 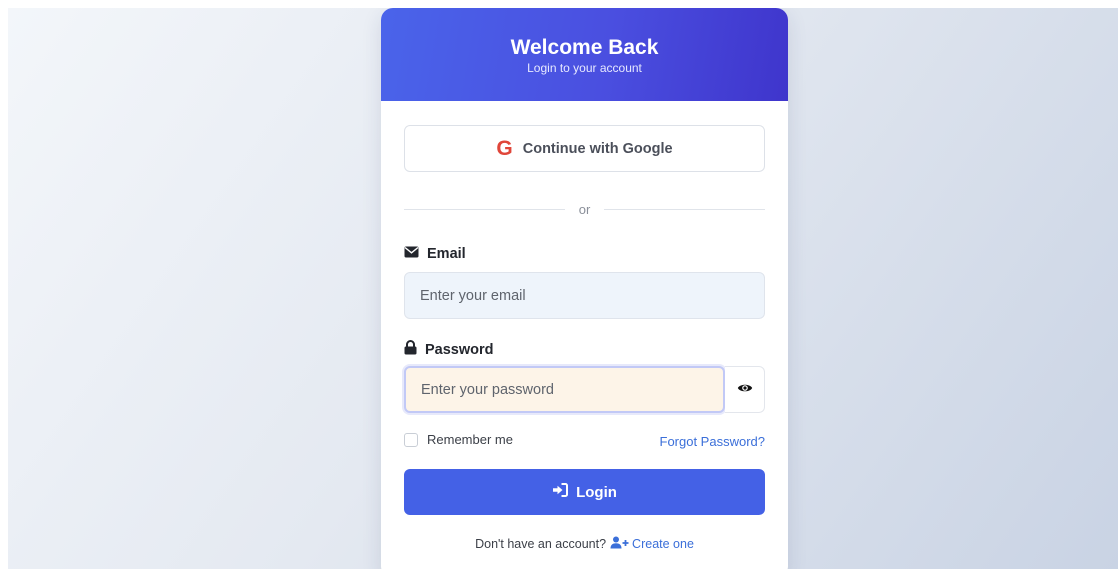 What do you see at coordinates (597, 148) in the screenshot?
I see `google-button-label: Continue with Google` at bounding box center [597, 148].